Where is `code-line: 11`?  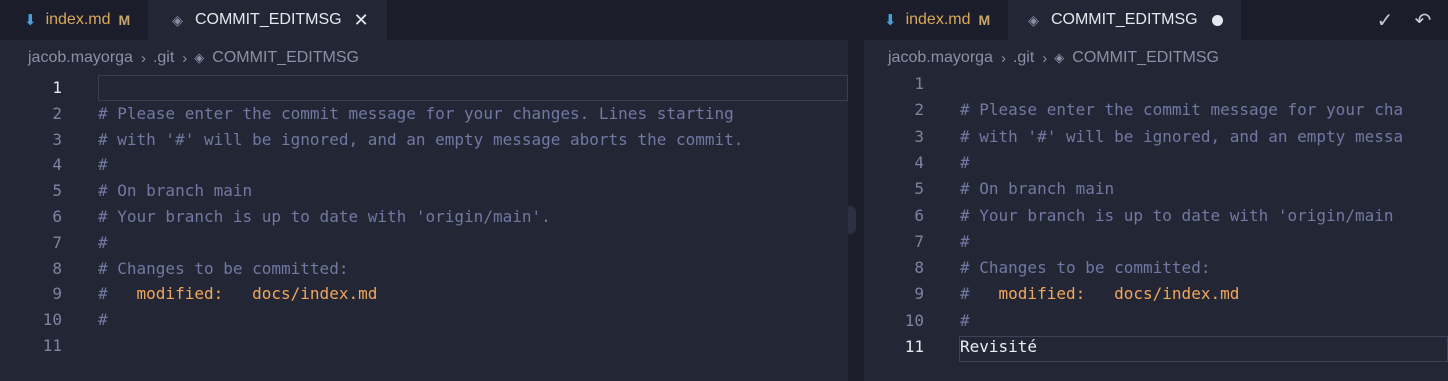 code-line: 11 is located at coordinates (424, 346).